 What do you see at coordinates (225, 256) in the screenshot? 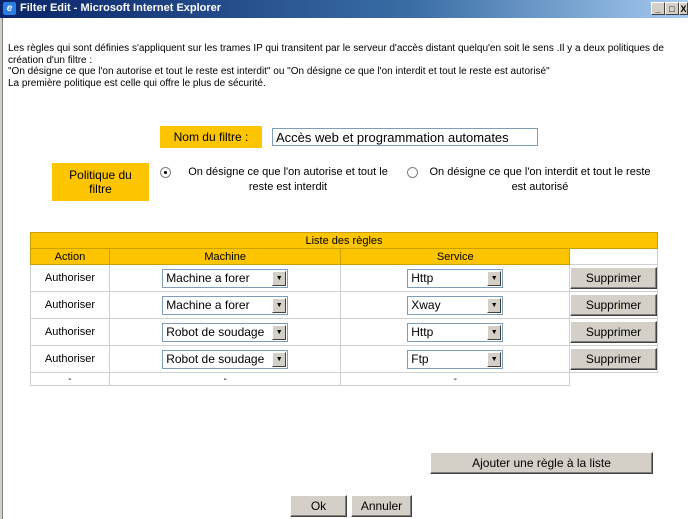
I see `header-machine: Machine` at bounding box center [225, 256].